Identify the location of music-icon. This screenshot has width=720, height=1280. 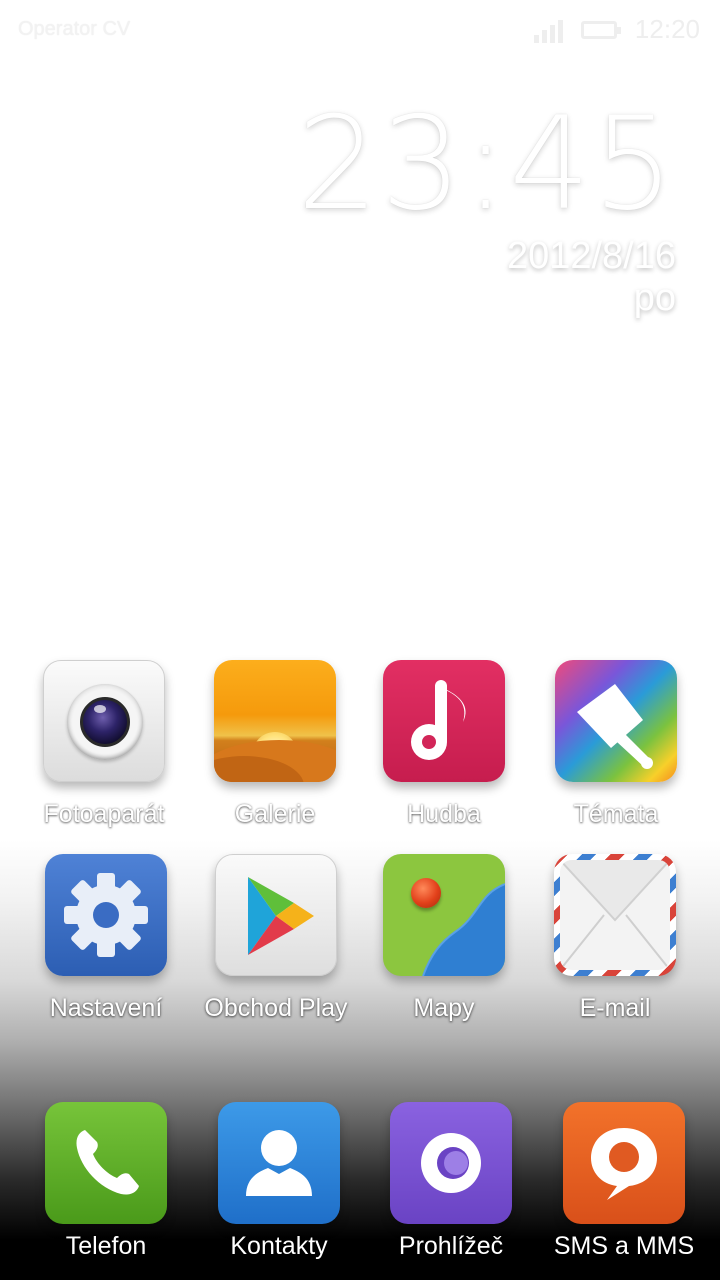
(444, 721).